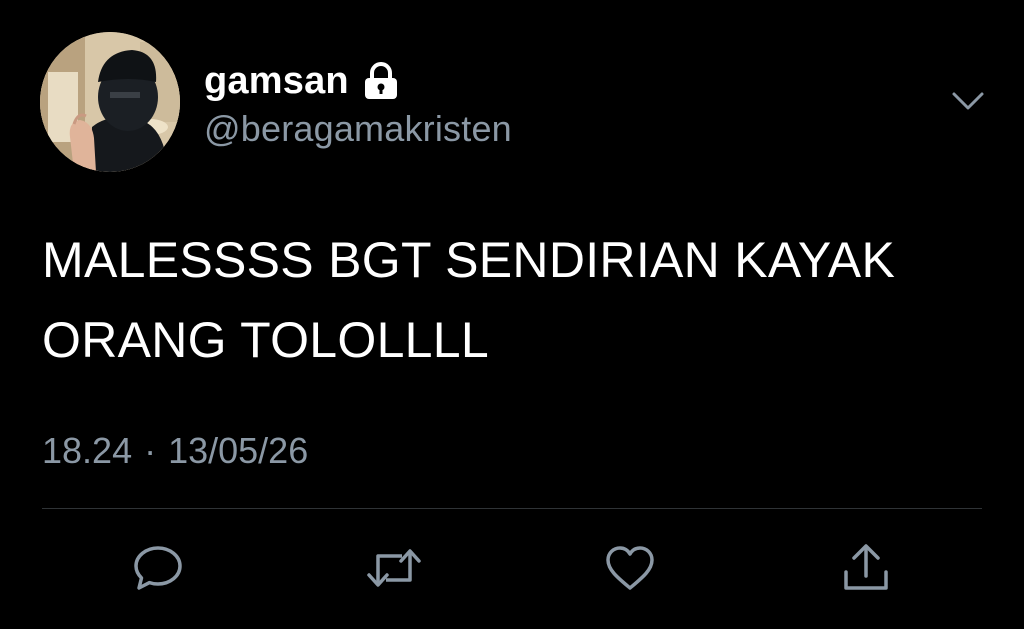  Describe the element at coordinates (87, 450) in the screenshot. I see `tweet-time: 18.24` at that location.